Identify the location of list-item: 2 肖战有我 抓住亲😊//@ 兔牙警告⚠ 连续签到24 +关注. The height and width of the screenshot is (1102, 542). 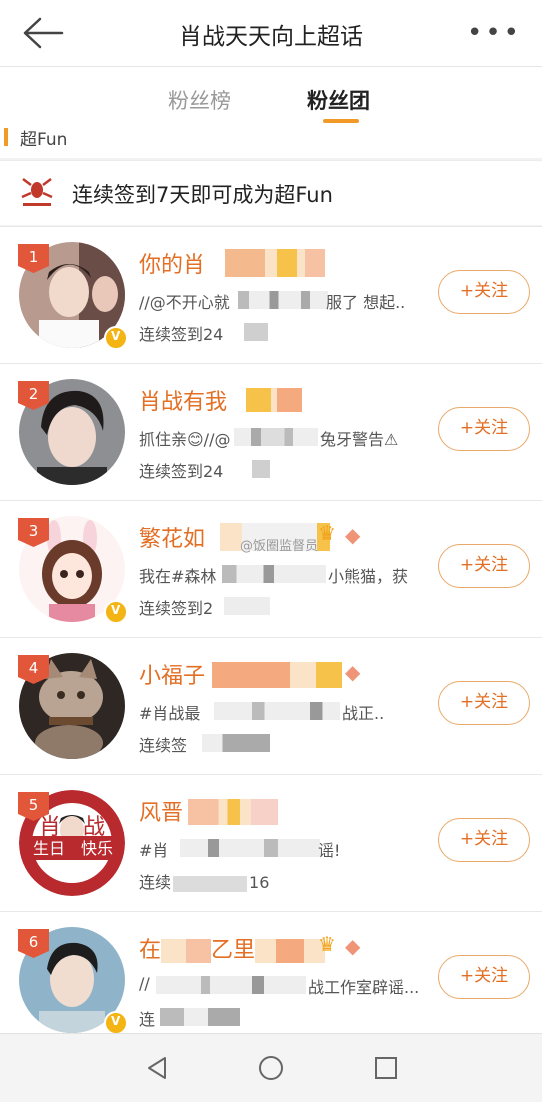
(271, 432).